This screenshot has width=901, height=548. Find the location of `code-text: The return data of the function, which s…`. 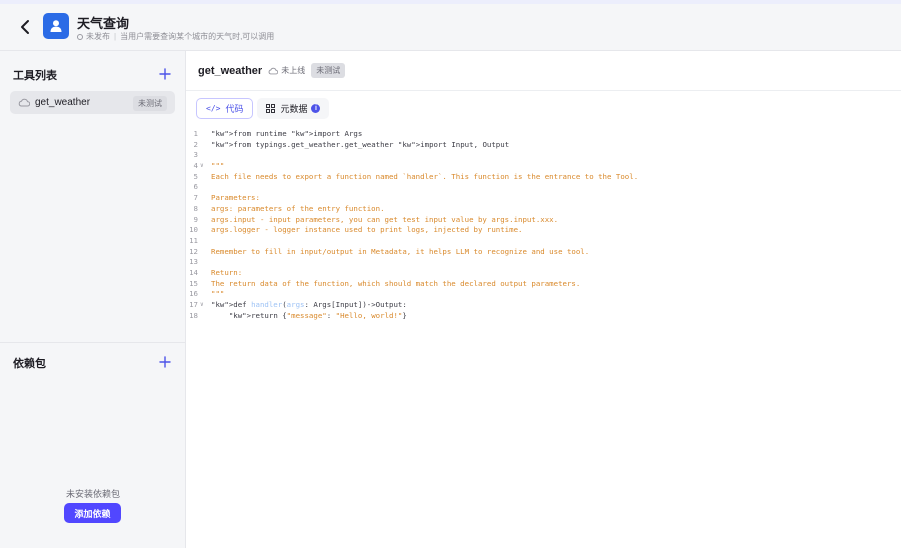

code-text: The return data of the function, which s… is located at coordinates (396, 283).